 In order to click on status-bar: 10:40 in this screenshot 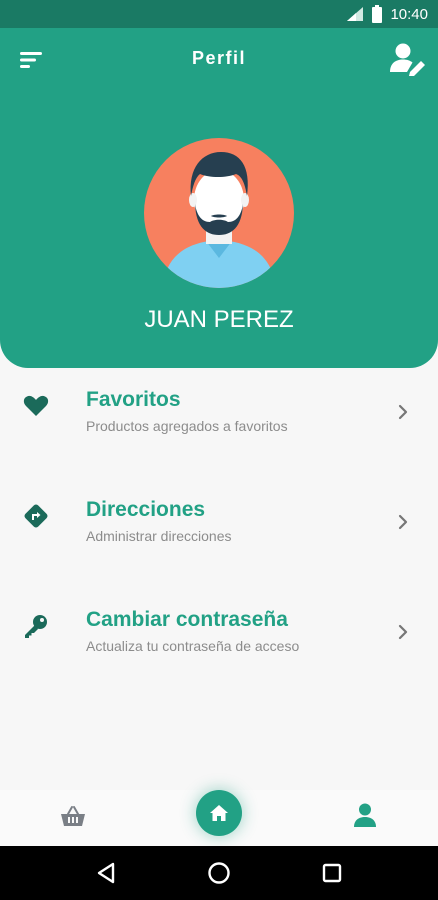, I will do `click(219, 14)`.